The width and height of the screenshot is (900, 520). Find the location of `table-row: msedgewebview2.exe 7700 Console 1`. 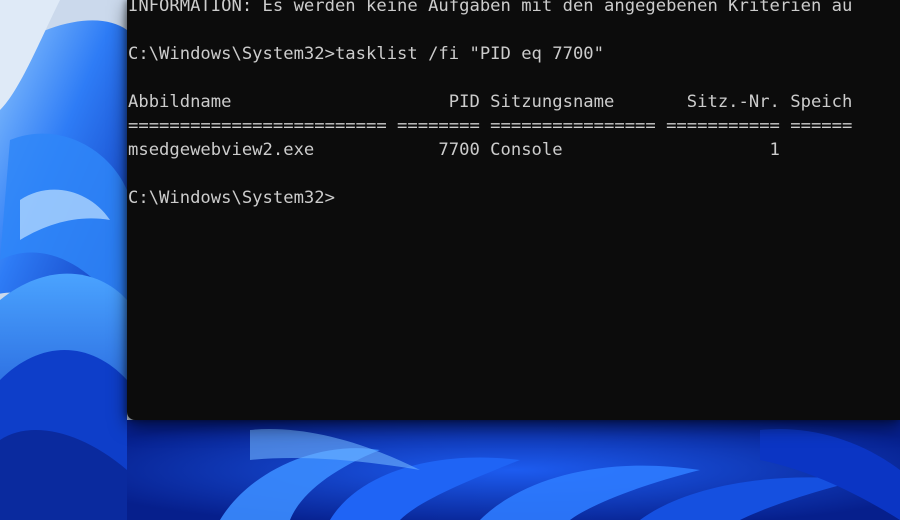

table-row: msedgewebview2.exe 7700 Console 1 is located at coordinates (454, 150).